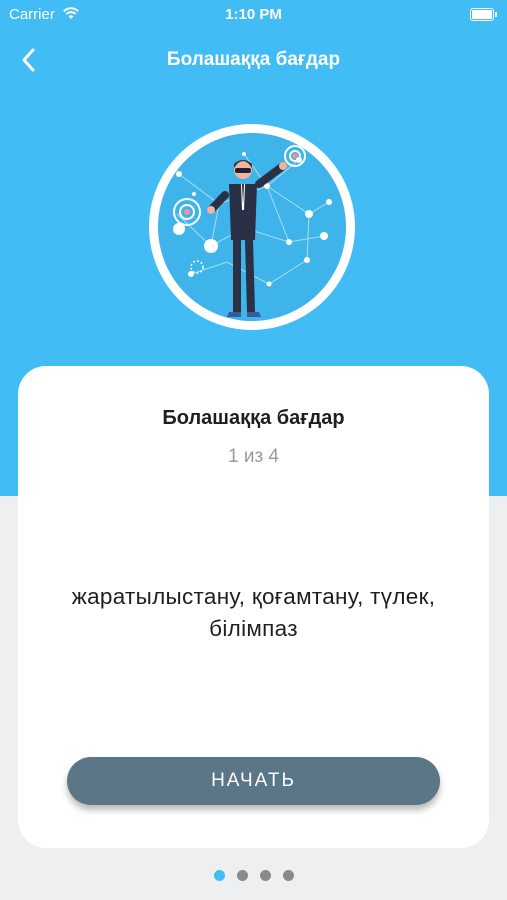  Describe the element at coordinates (483, 14) in the screenshot. I see `battery-icon` at that location.